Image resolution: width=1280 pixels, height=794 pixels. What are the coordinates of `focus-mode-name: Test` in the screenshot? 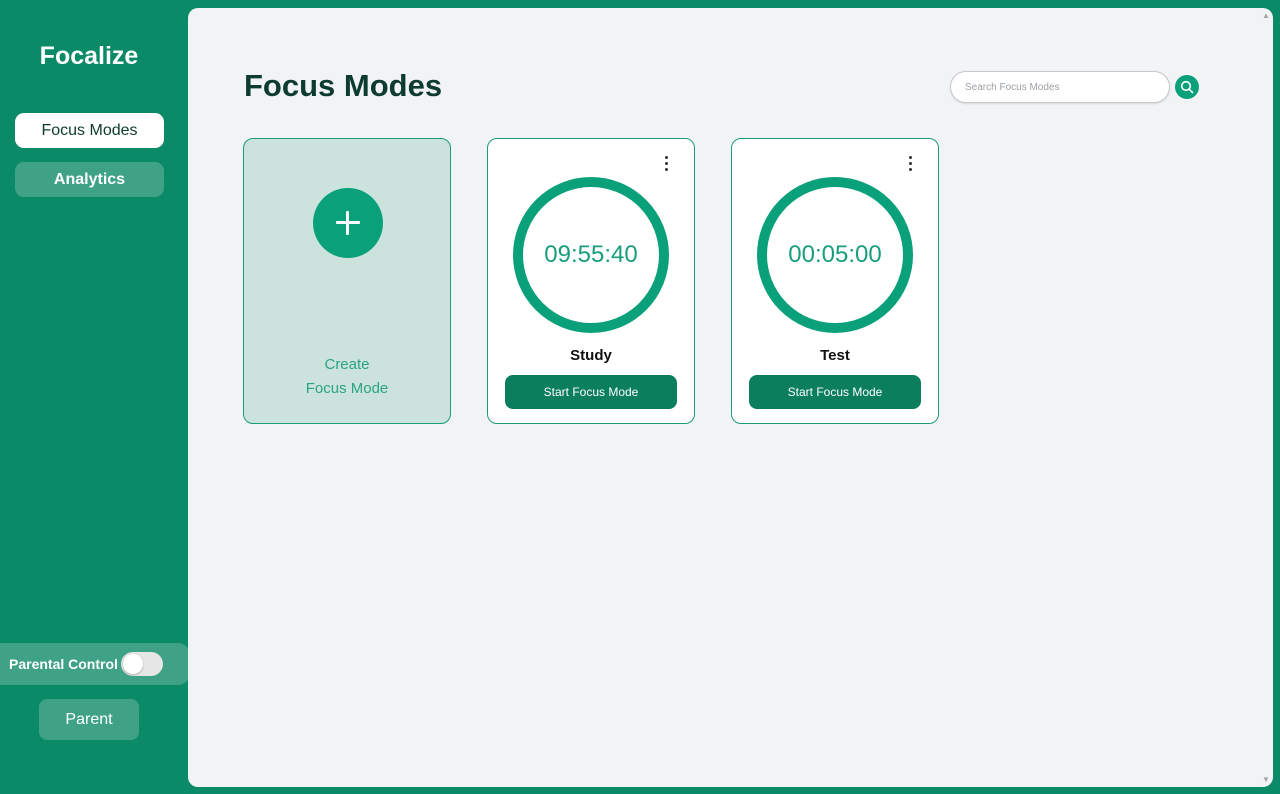 It's located at (835, 355).